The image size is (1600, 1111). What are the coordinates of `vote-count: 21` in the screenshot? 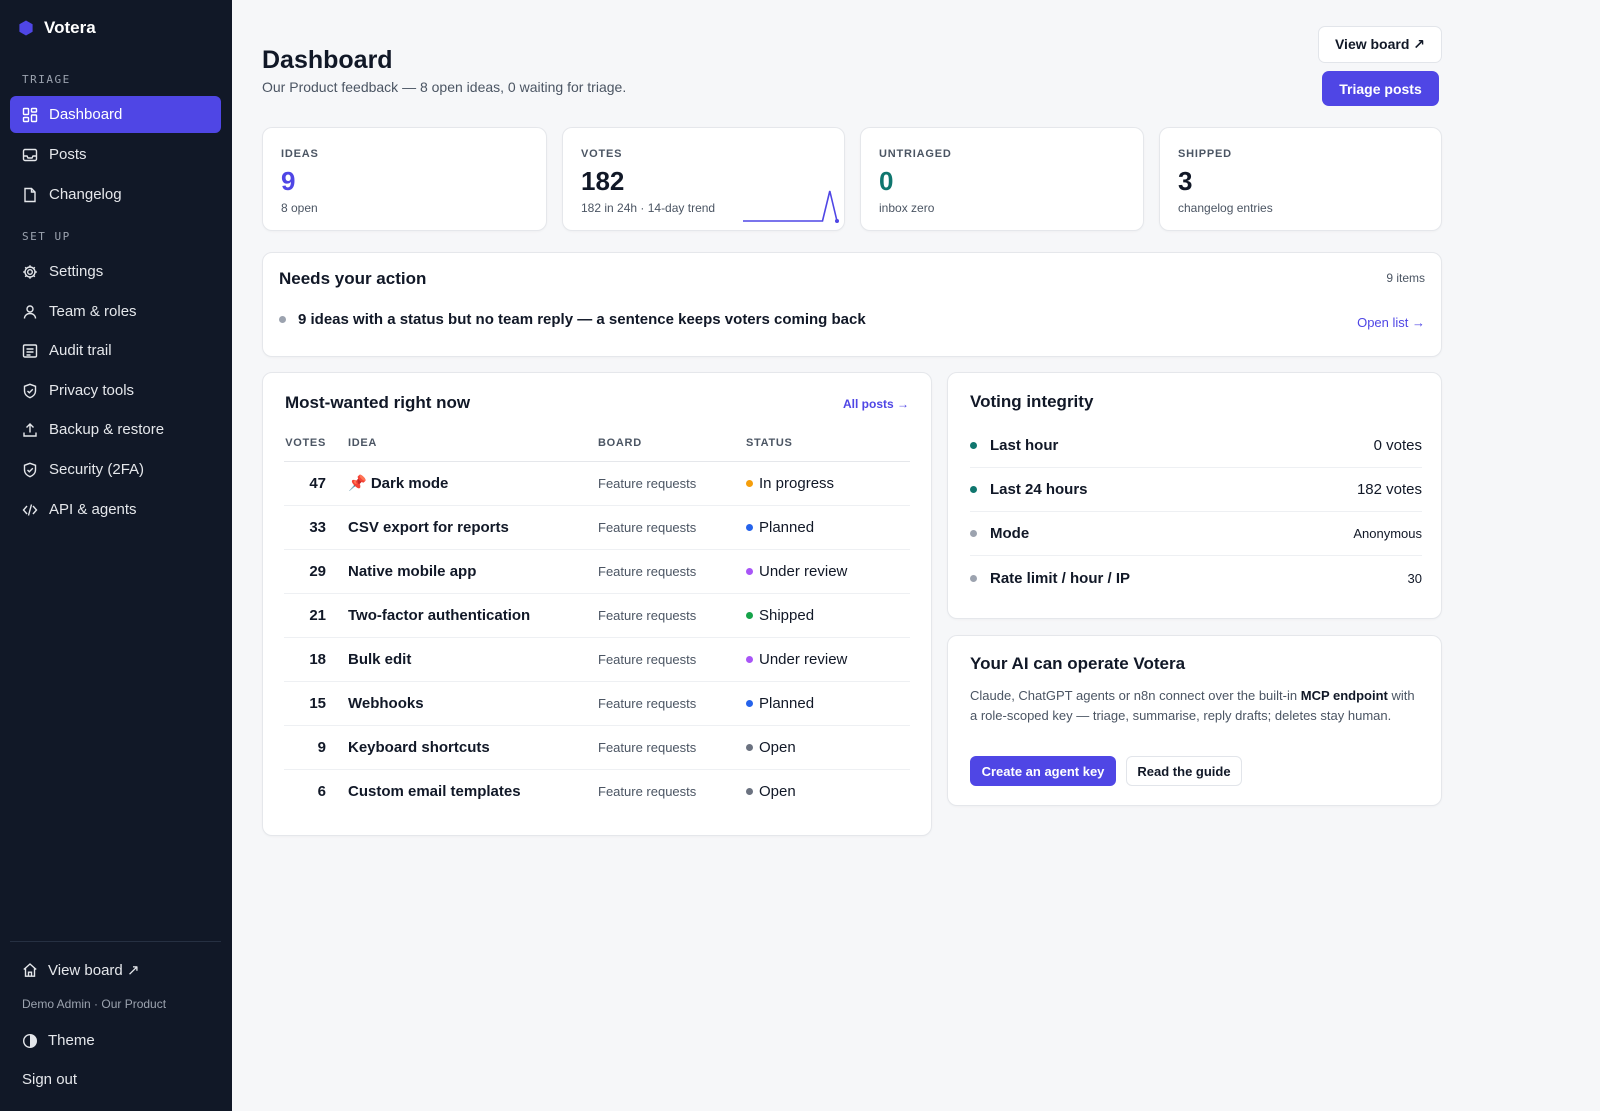 It's located at (316, 615).